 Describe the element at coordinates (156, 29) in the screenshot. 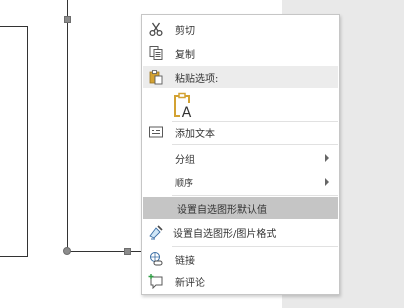

I see `scissors-icon` at that location.